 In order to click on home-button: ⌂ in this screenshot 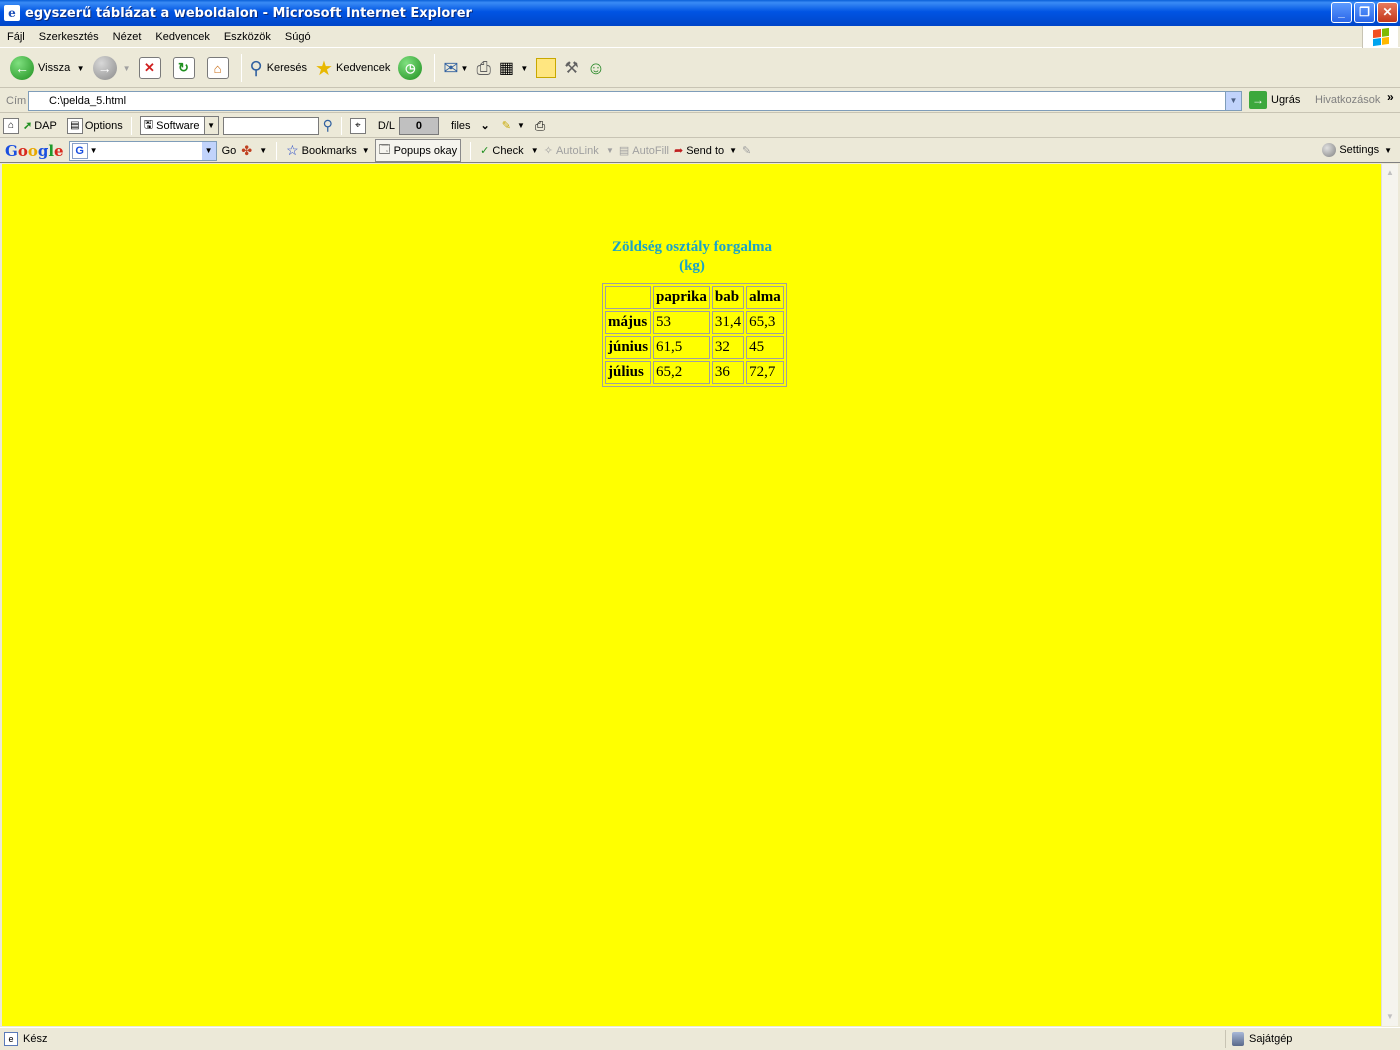, I will do `click(220, 68)`.